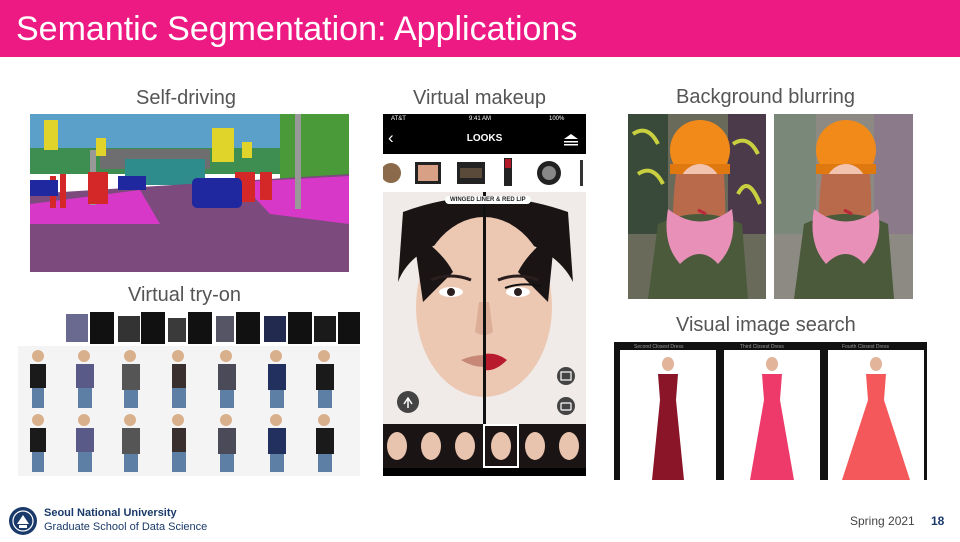 The image size is (960, 542). I want to click on label-virtual-makeup: Virtual makeup, so click(480, 98).